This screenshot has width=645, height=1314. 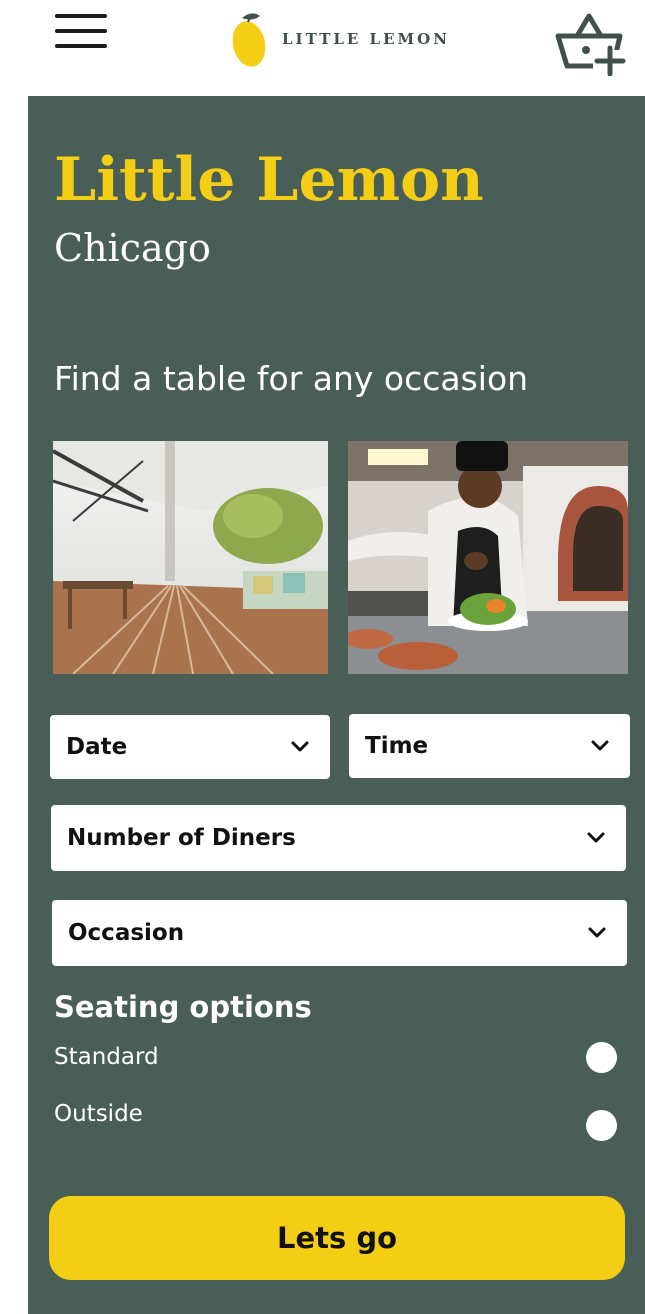 I want to click on brand-logo: LITTLE LEMON, so click(x=340, y=39).